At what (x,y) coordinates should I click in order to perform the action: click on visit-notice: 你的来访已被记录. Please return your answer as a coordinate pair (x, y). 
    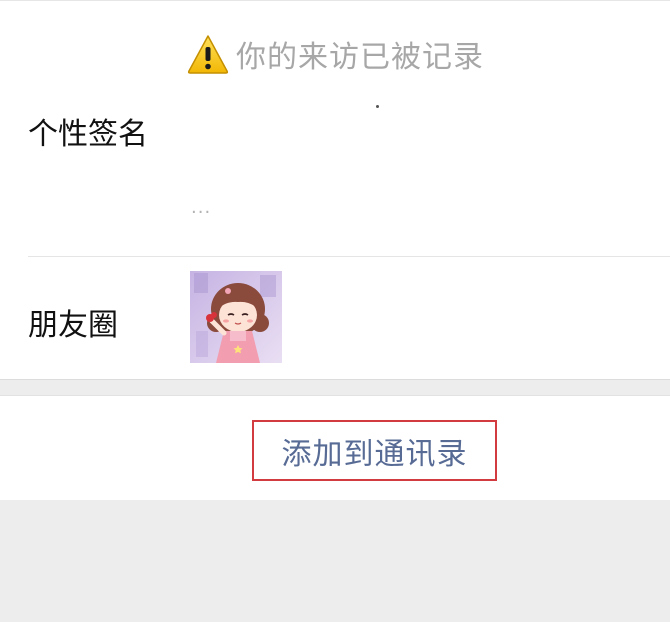
    Looking at the image, I should click on (335, 54).